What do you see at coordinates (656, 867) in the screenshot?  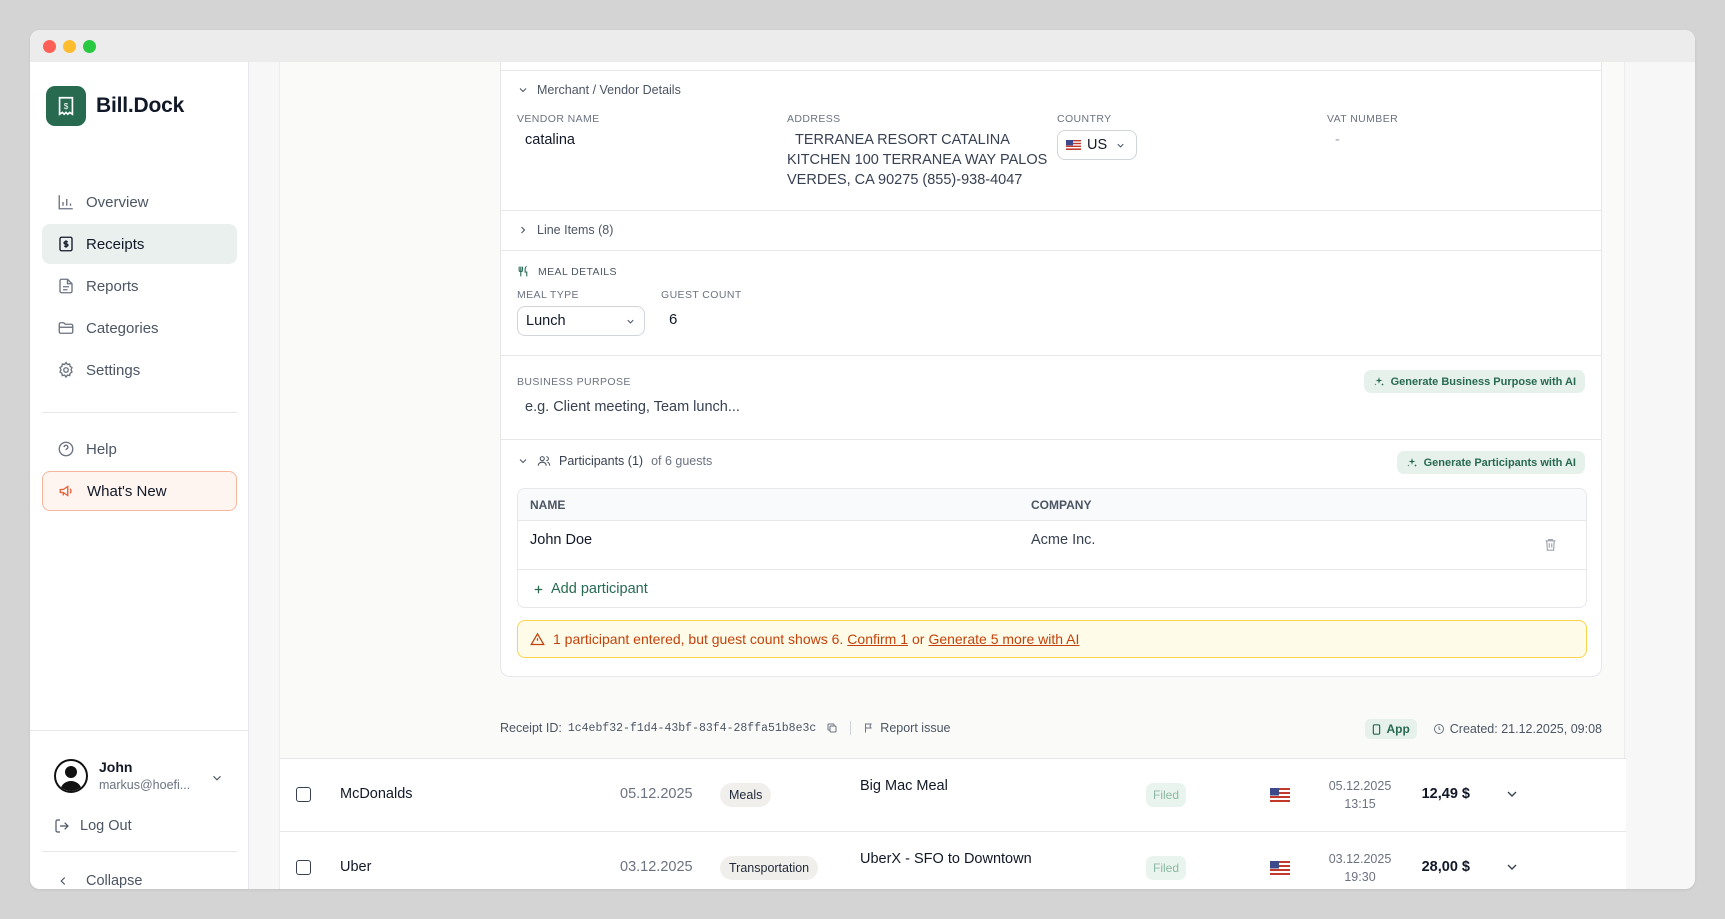 I see `receipt-date: 03.12.2025` at bounding box center [656, 867].